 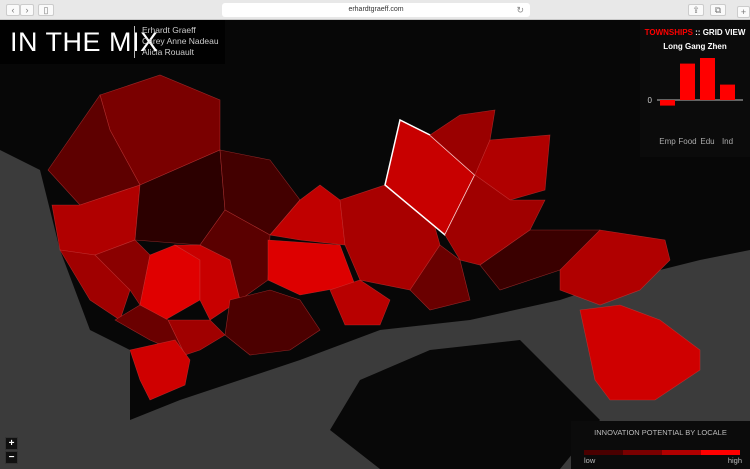 I want to click on bar-edu, so click(x=707, y=79).